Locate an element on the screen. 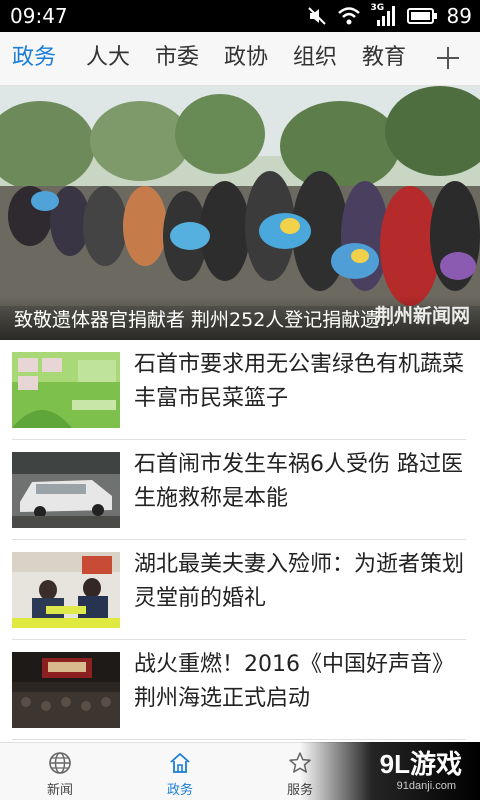 The height and width of the screenshot is (800, 480). channel-tabs: 政务 人大 市委 政协 组织 教育 is located at coordinates (240, 59).